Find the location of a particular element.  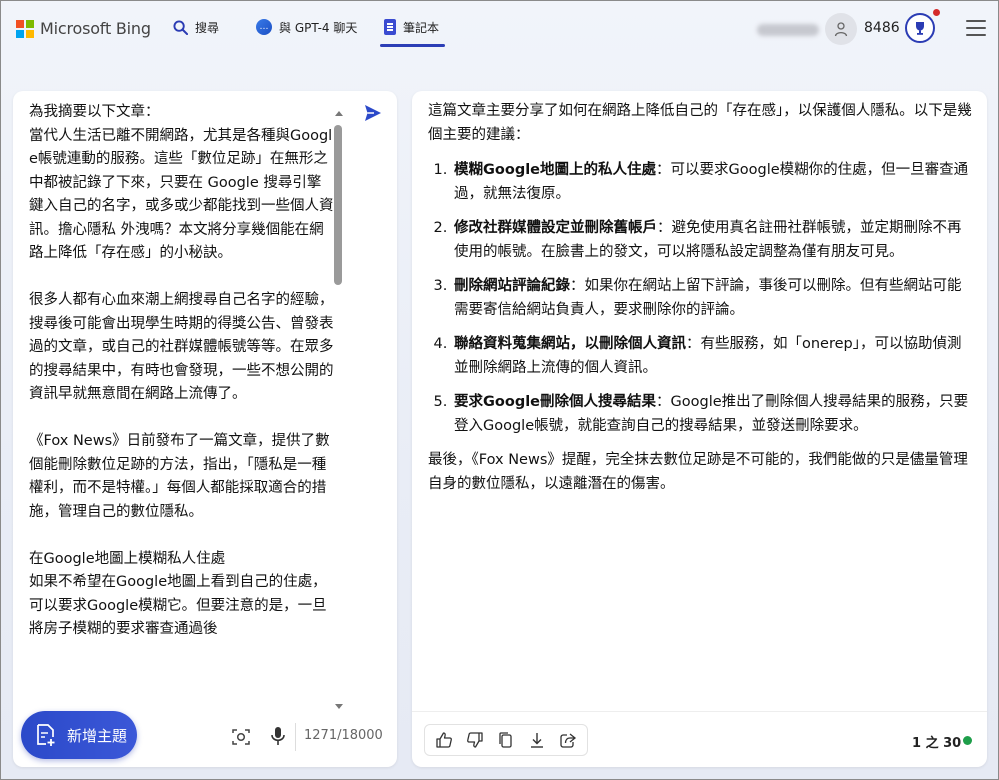

new-topic-label: 新增主題 is located at coordinates (97, 735).